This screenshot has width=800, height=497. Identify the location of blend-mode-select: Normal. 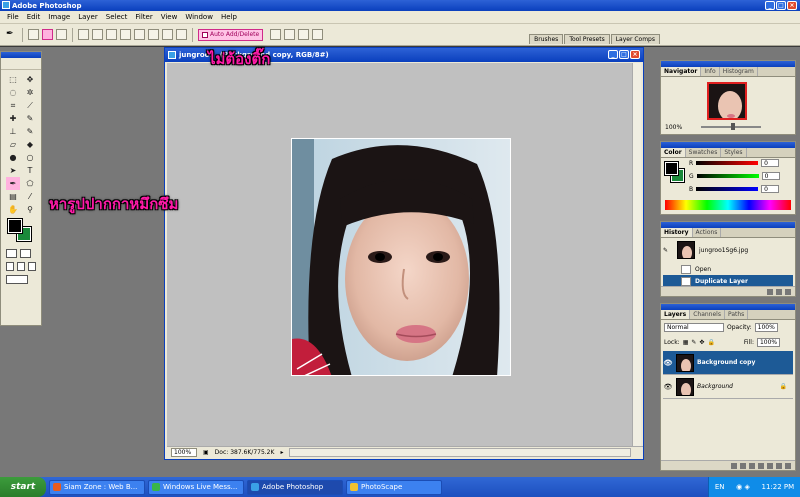
(694, 327).